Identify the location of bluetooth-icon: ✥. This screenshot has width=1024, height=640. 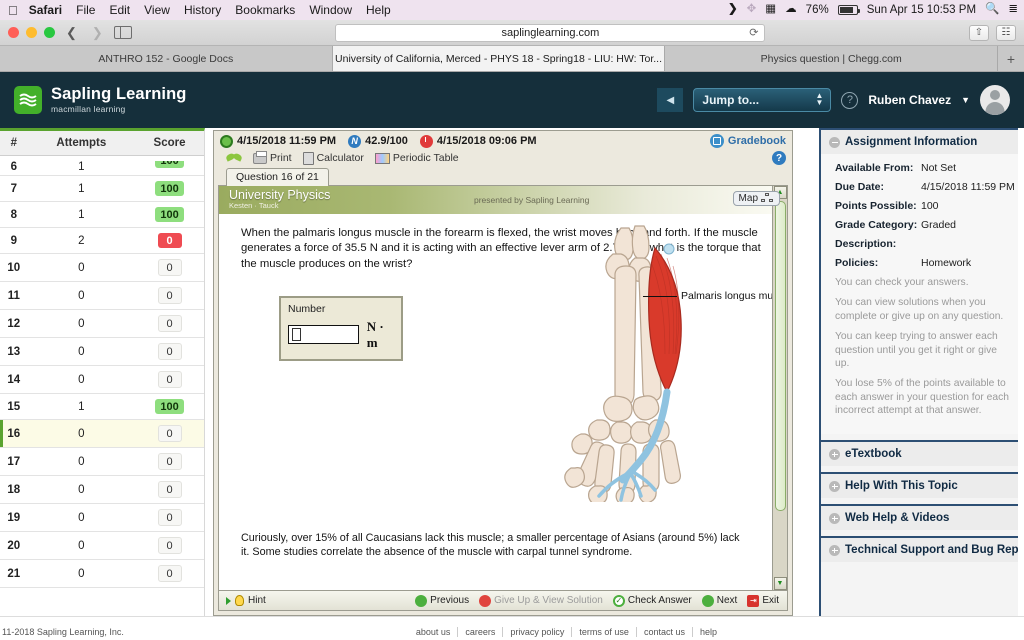
(752, 10).